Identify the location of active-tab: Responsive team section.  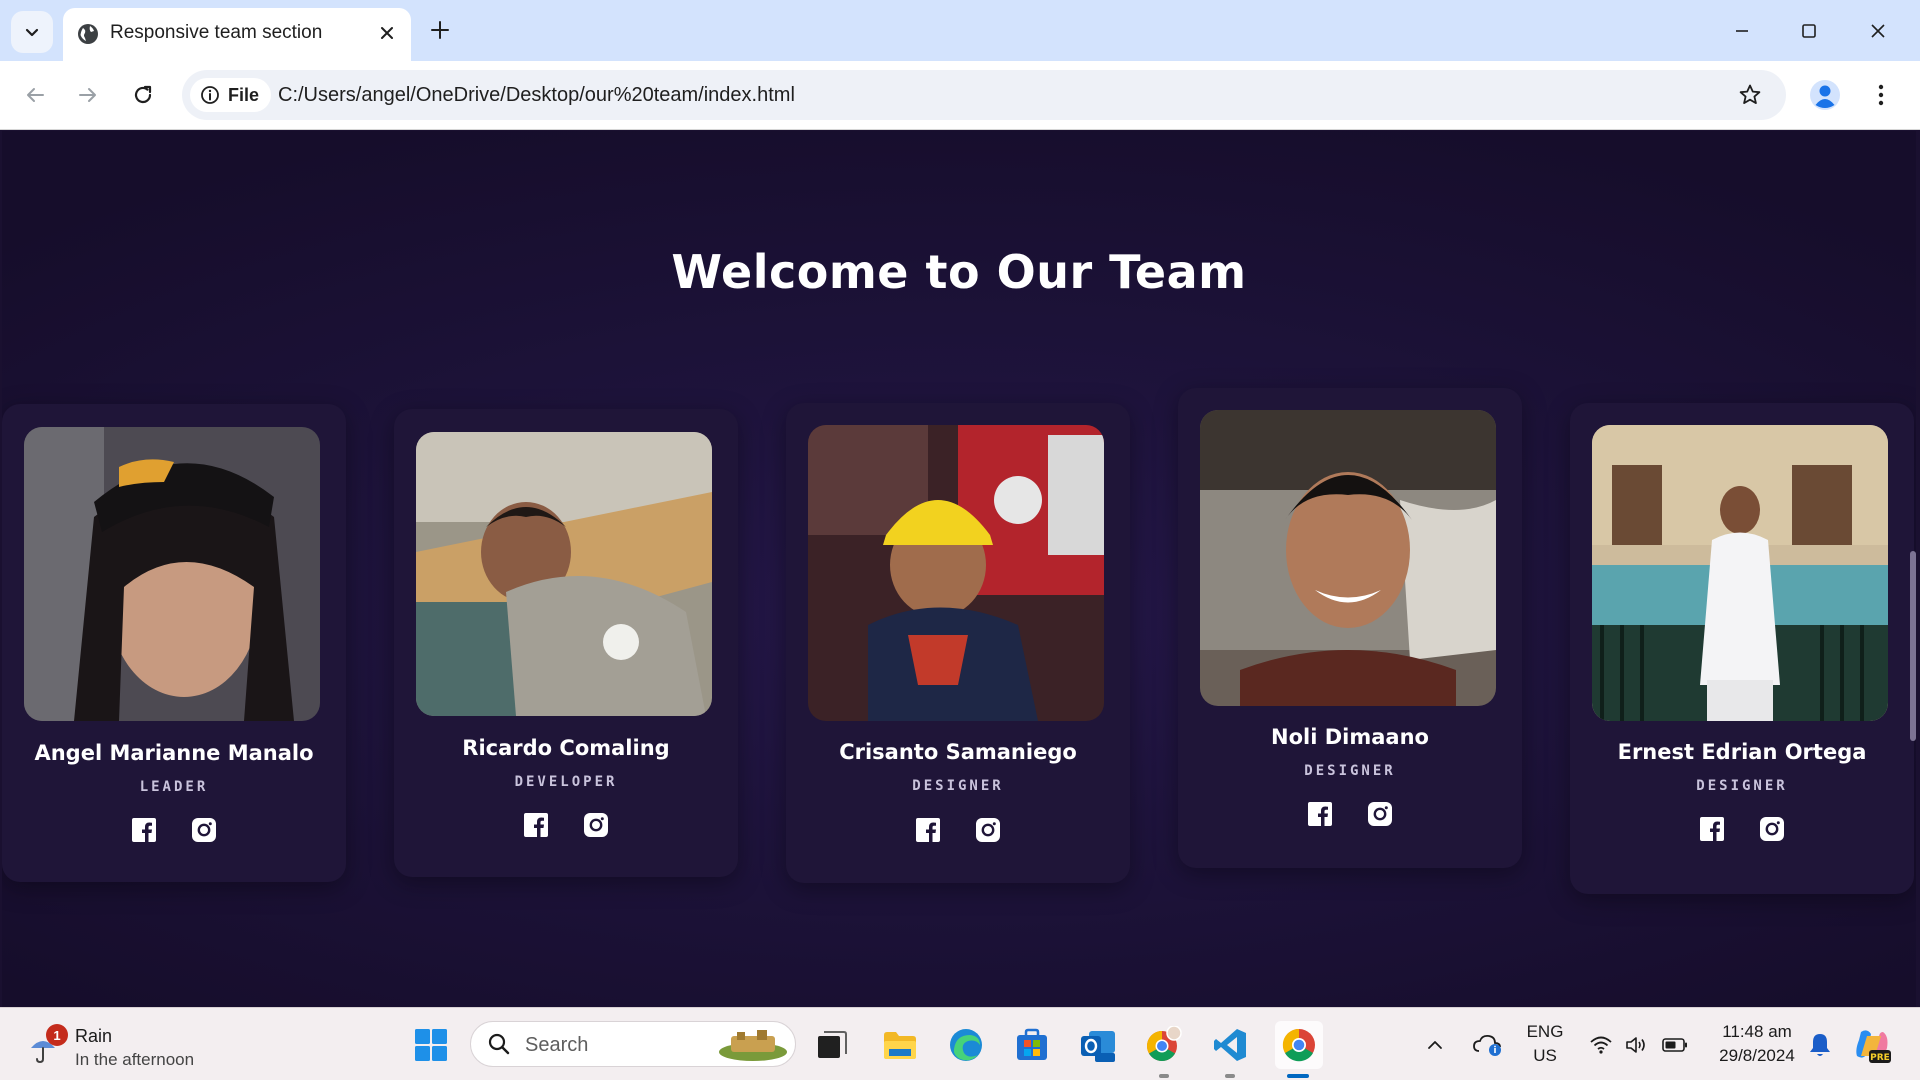
(237, 34).